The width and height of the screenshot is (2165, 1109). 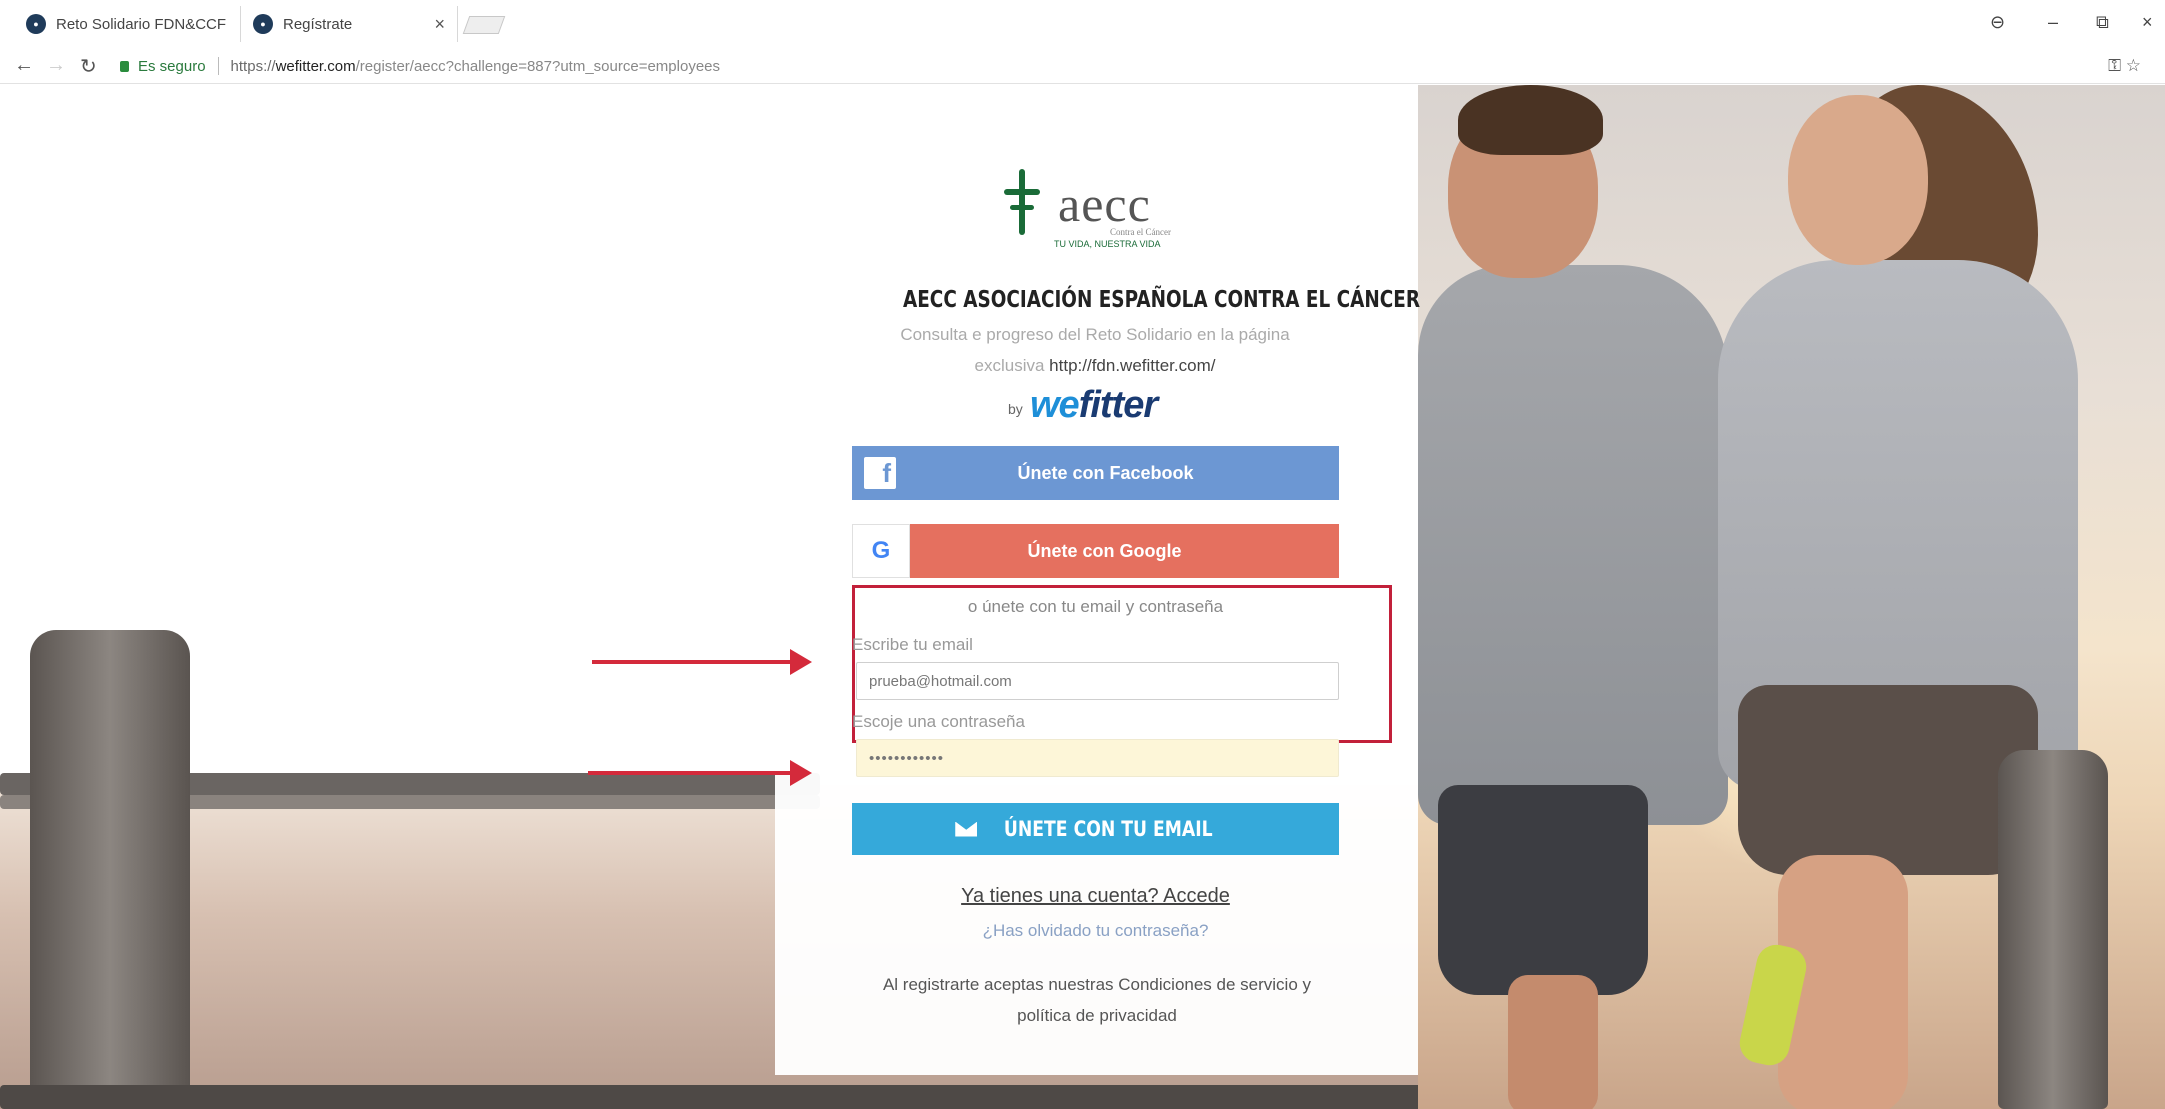 I want to click on runner-man-leg, so click(x=1553, y=1042).